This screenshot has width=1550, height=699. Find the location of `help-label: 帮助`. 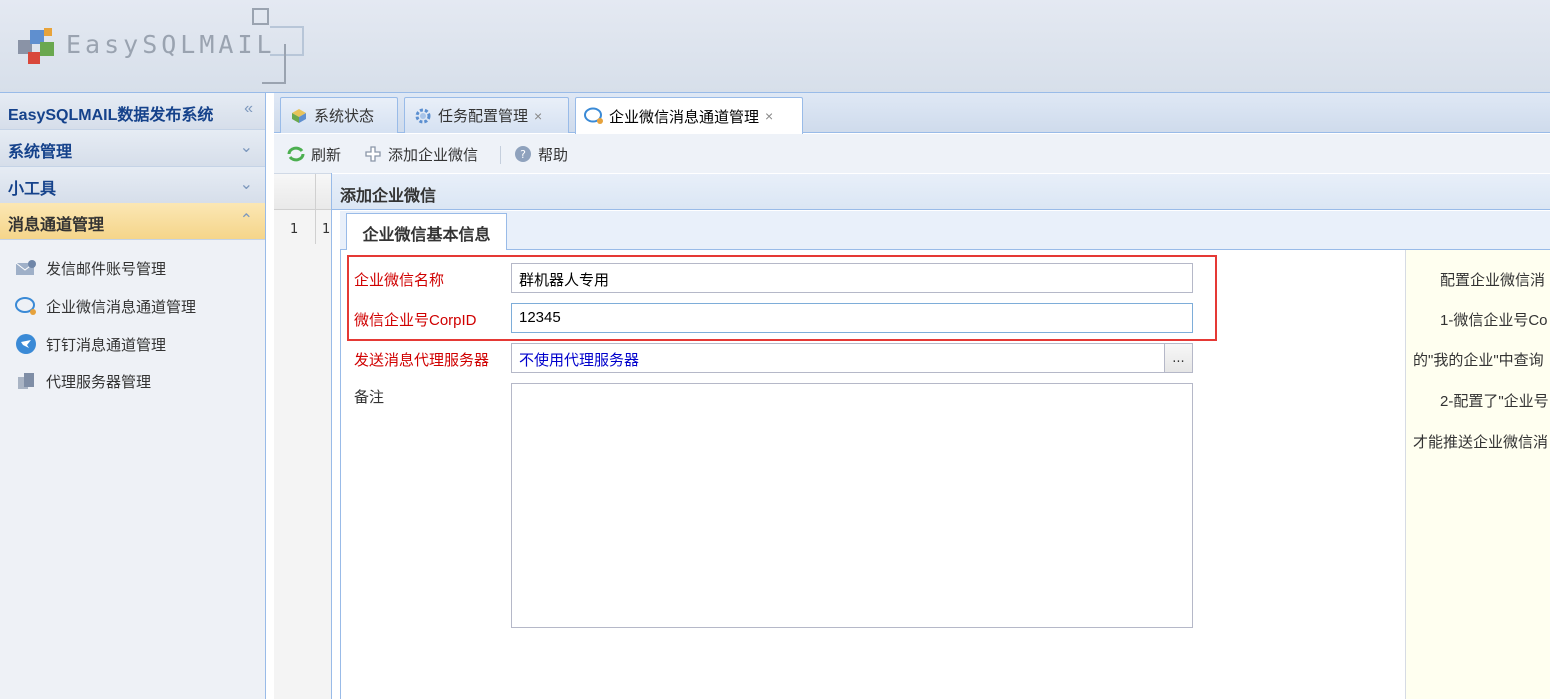

help-label: 帮助 is located at coordinates (553, 155).